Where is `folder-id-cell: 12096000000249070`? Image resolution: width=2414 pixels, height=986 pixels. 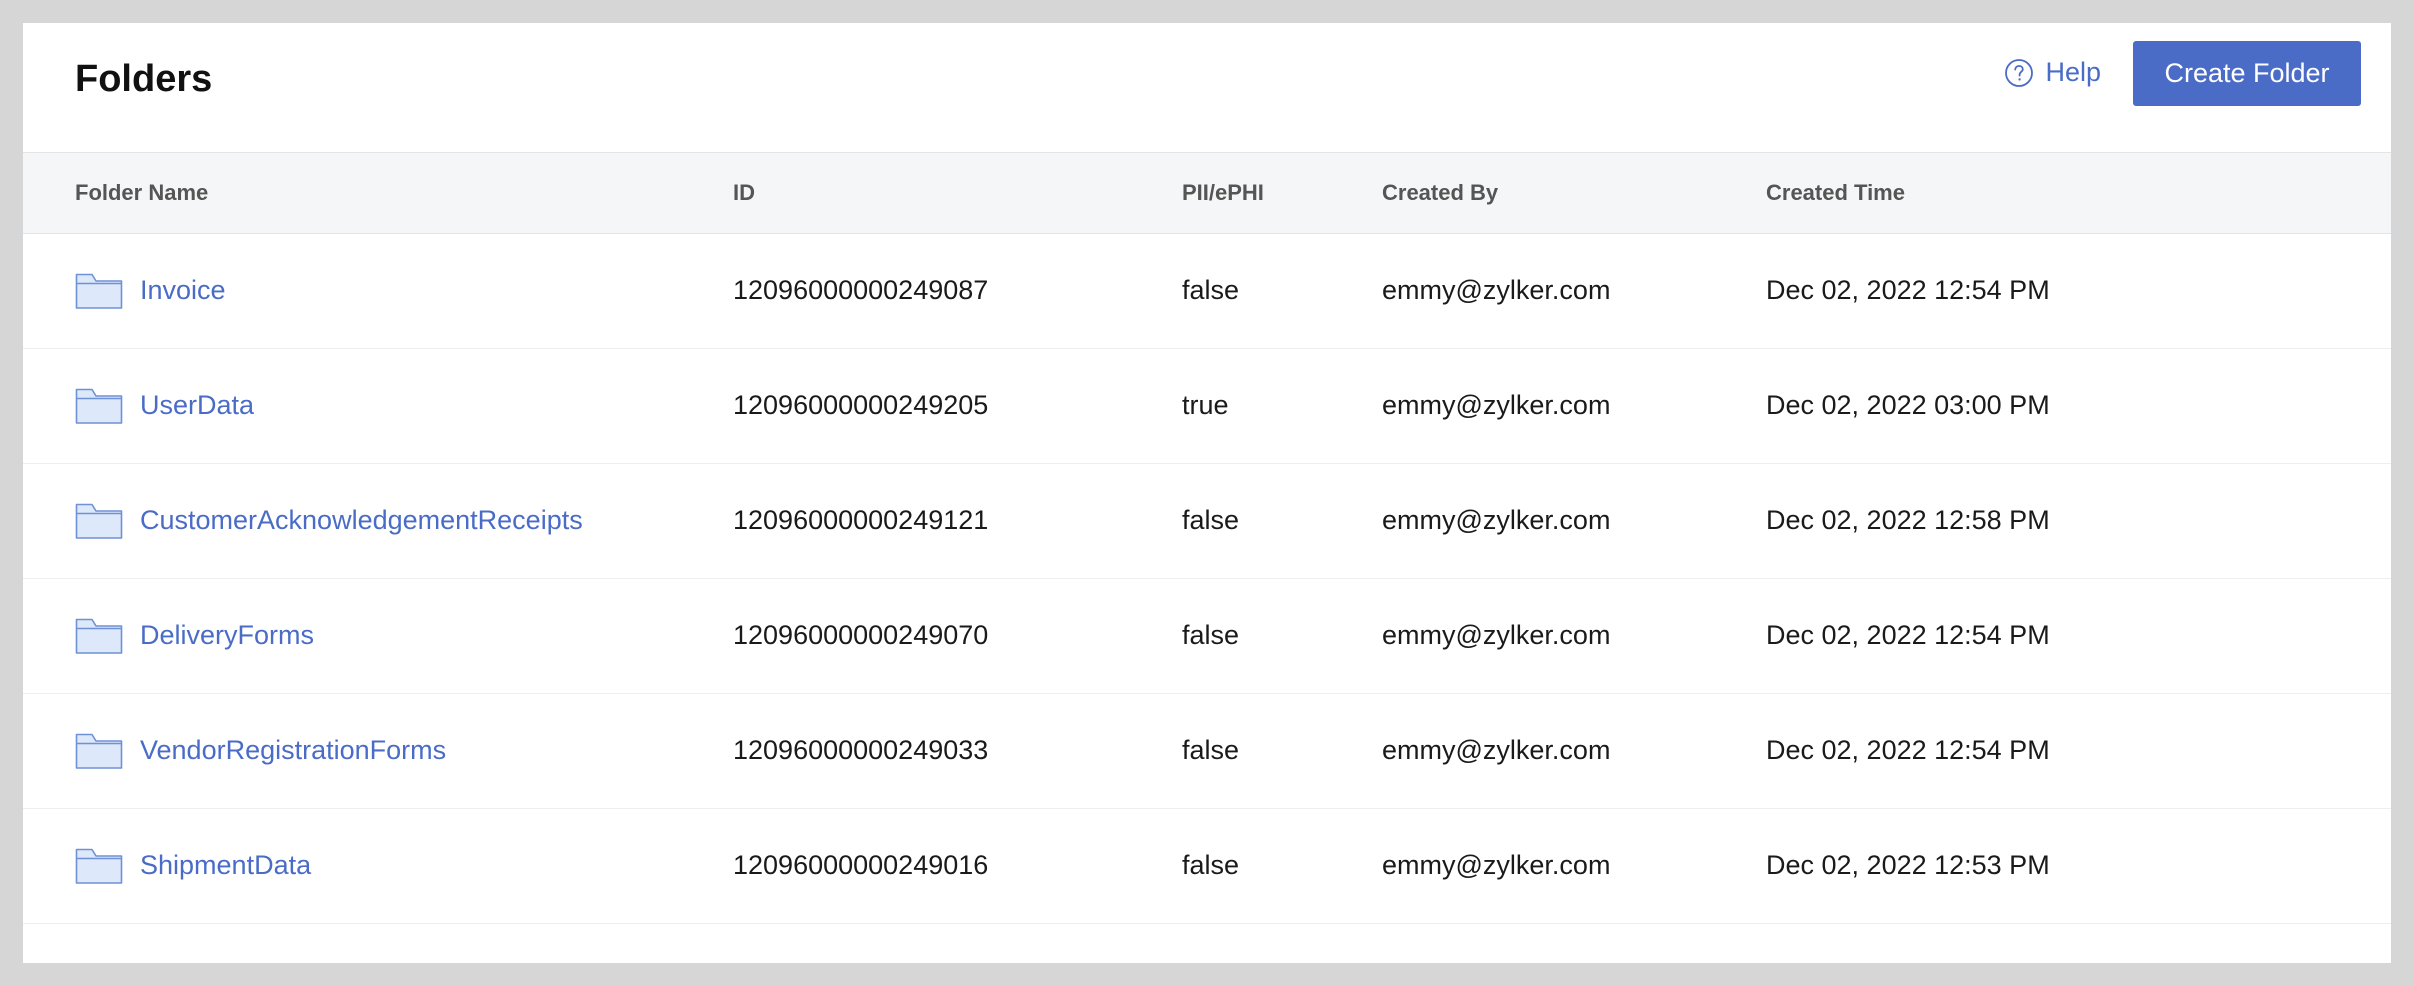 folder-id-cell: 12096000000249070 is located at coordinates (861, 635).